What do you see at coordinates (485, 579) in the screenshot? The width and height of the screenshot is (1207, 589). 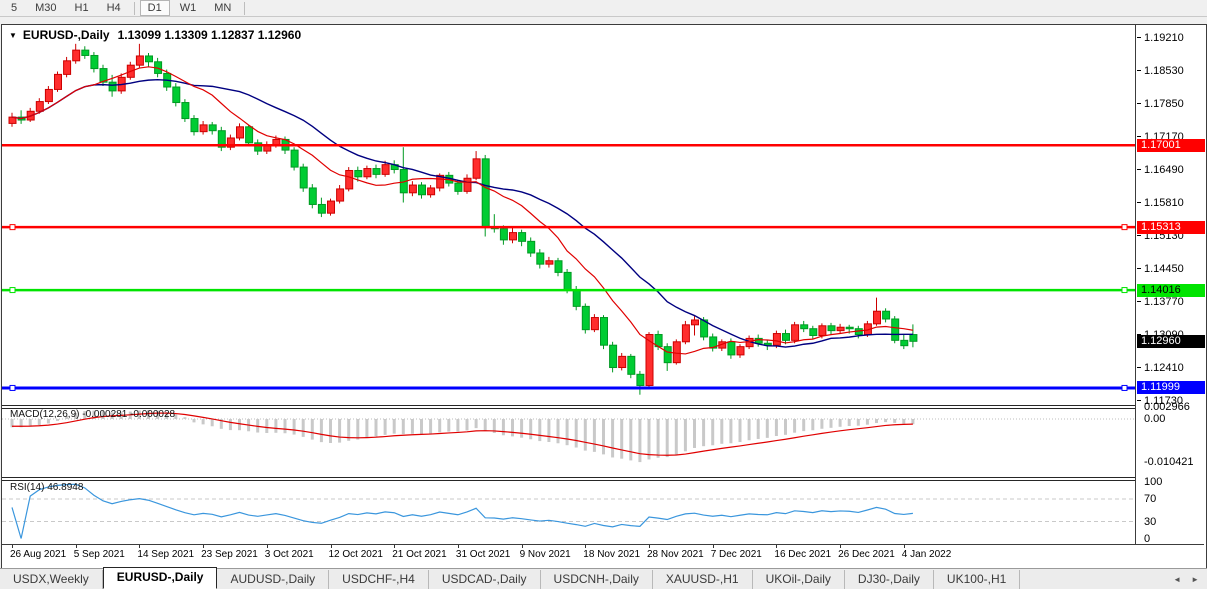 I see `chart-tab-usdcad: USDCAD-,Daily` at bounding box center [485, 579].